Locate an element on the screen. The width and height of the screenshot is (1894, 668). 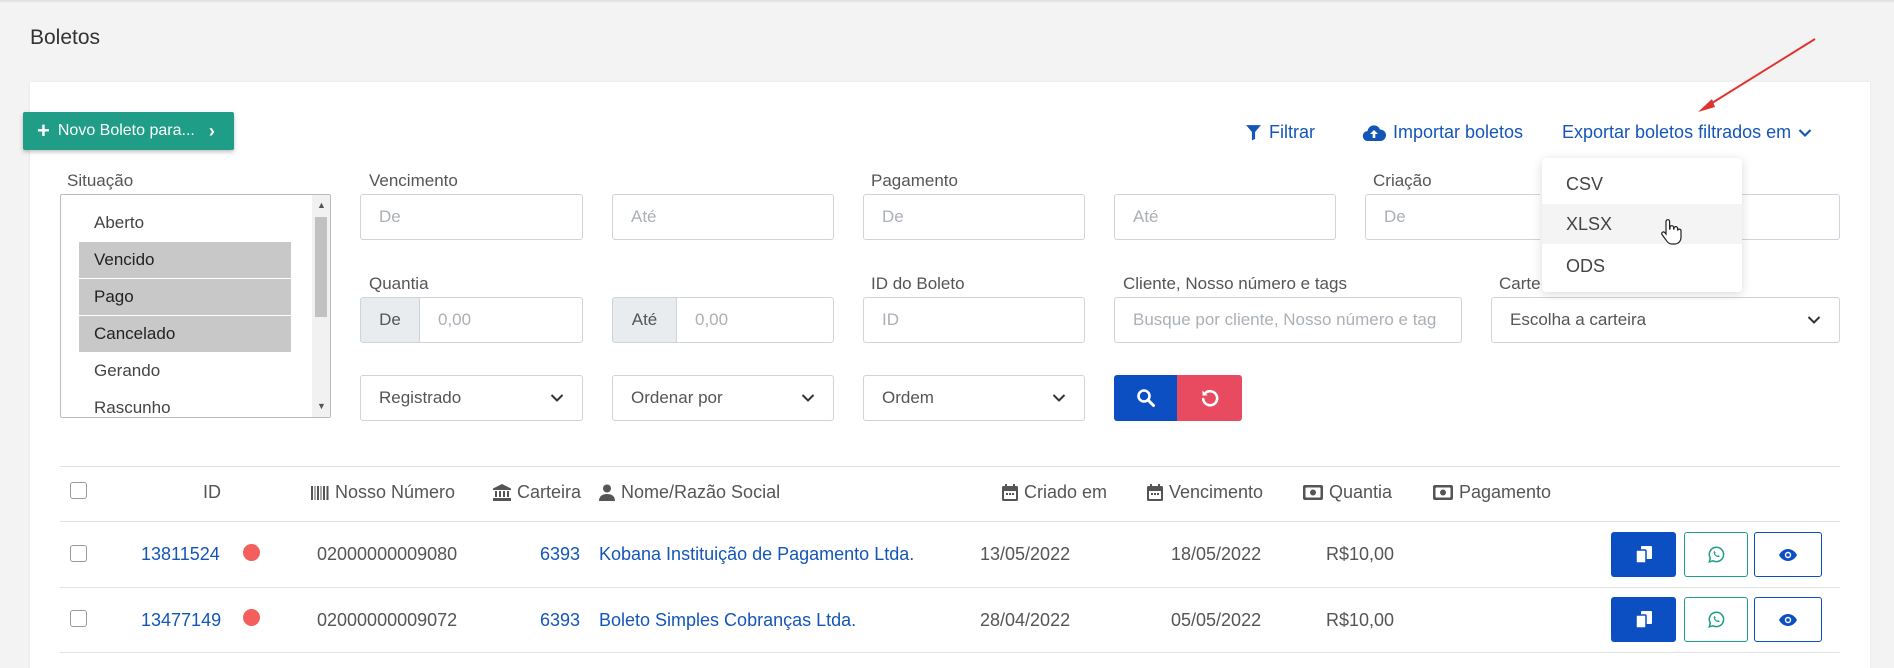
export-label: Exportar boletos filtrados em is located at coordinates (1677, 132).